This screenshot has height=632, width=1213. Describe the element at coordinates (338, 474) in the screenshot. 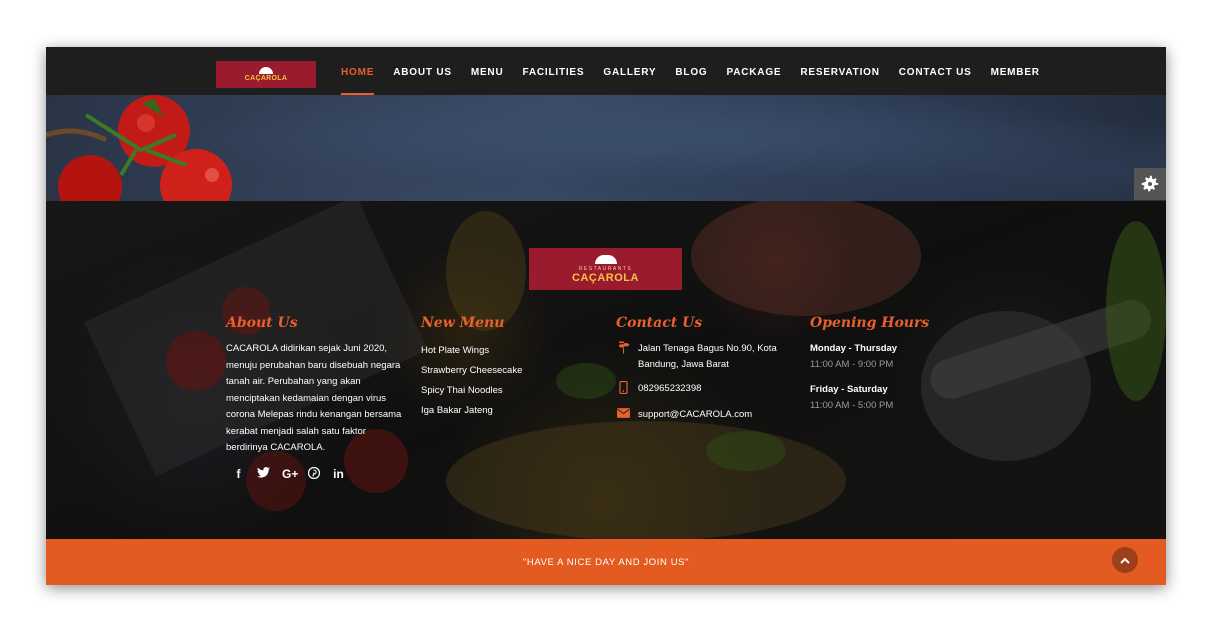

I see `linkedin-icon: in` at that location.